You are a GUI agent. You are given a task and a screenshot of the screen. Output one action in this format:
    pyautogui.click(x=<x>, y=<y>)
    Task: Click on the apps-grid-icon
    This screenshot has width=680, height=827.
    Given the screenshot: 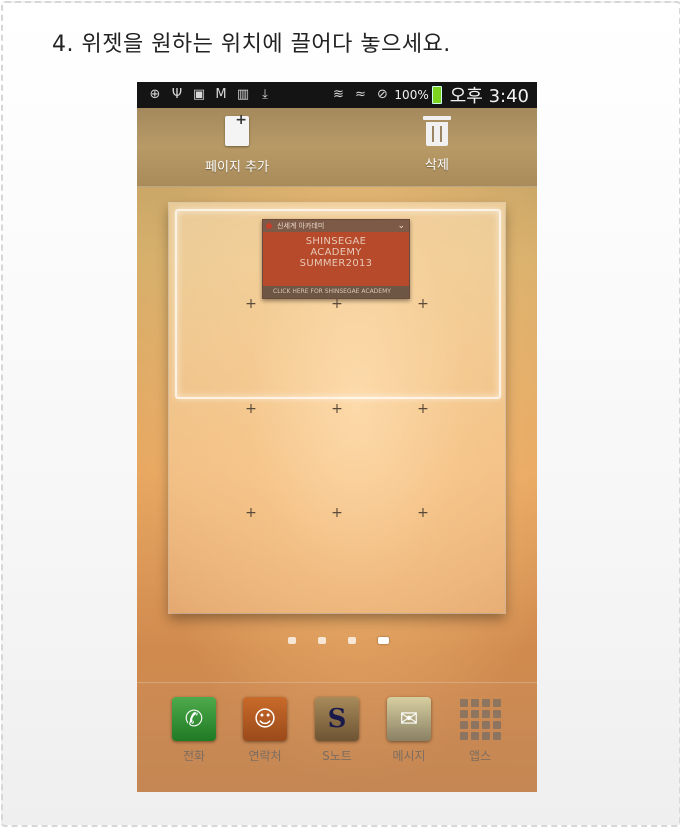 What is the action you would take?
    pyautogui.click(x=480, y=719)
    